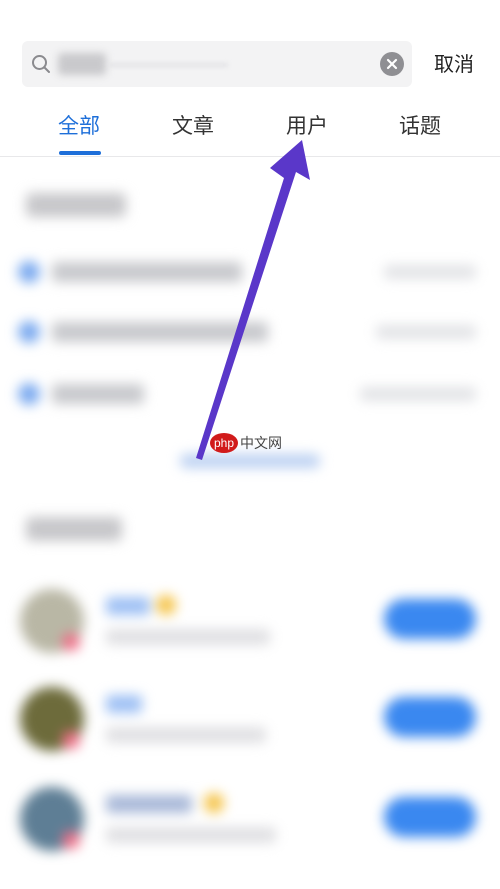 Image resolution: width=500 pixels, height=889 pixels. I want to click on section-title-topics, so click(76, 205).